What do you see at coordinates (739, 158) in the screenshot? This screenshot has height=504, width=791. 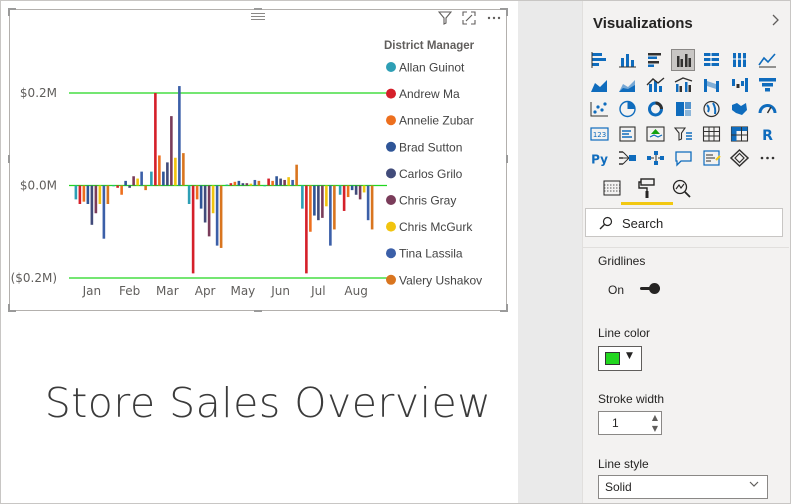 I see `power-apps-icon` at bounding box center [739, 158].